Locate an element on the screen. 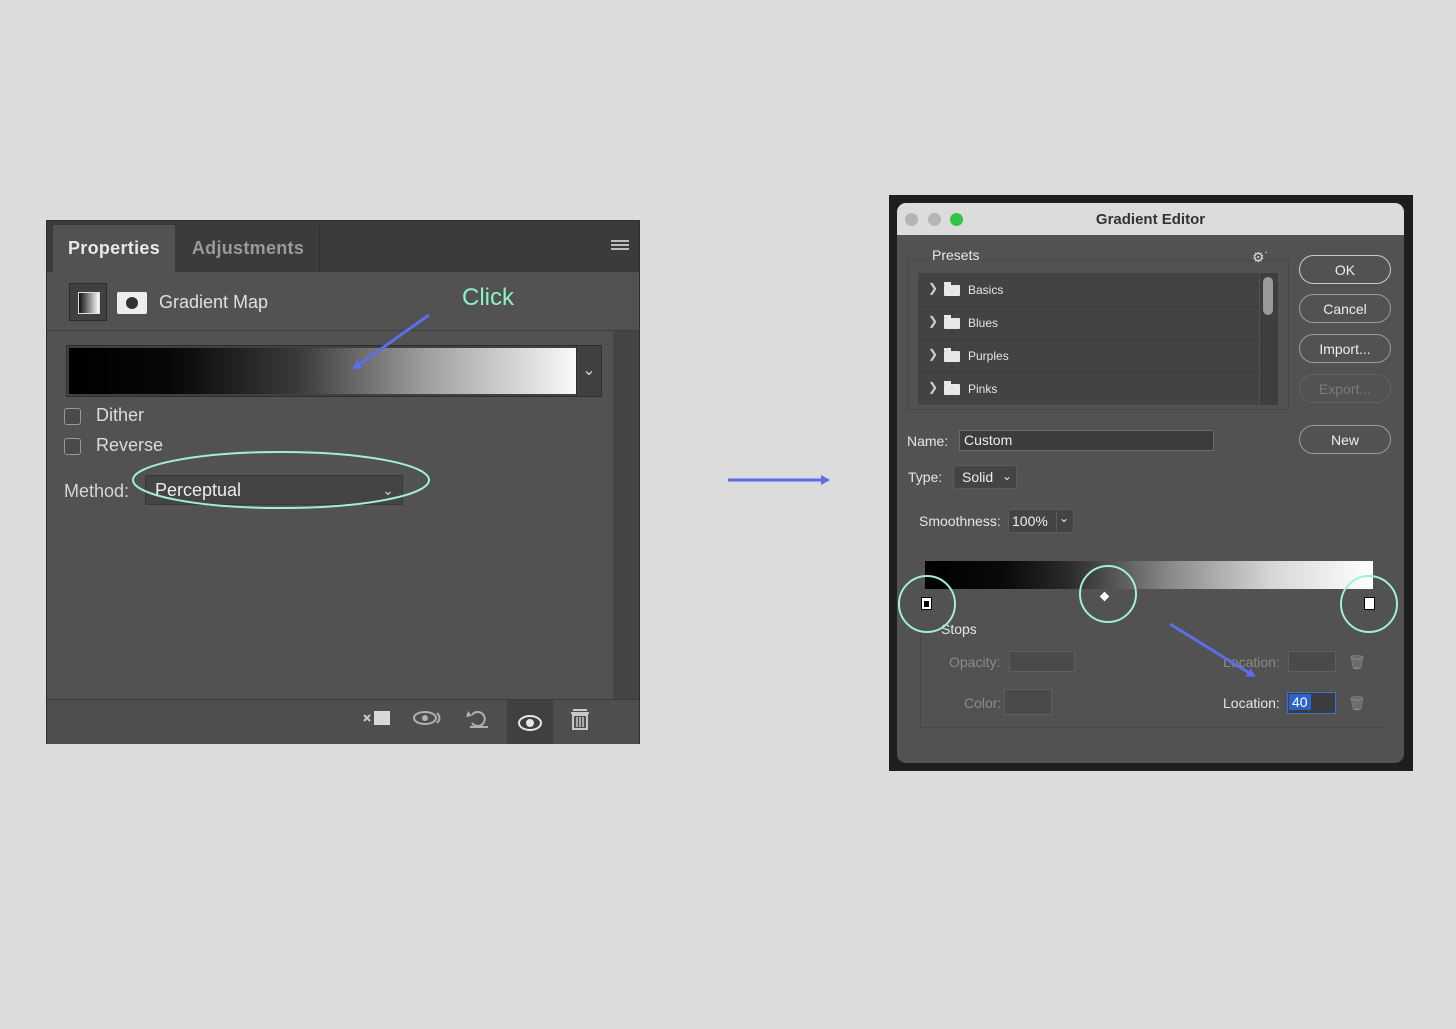  stops-label: Stops is located at coordinates (959, 629).